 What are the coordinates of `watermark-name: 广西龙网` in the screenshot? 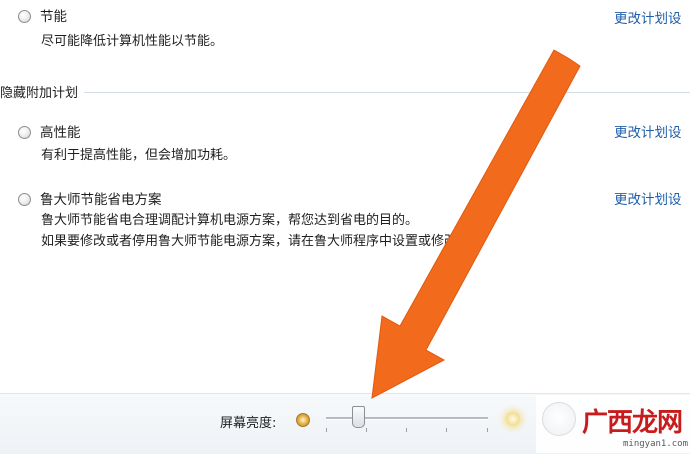 It's located at (632, 423).